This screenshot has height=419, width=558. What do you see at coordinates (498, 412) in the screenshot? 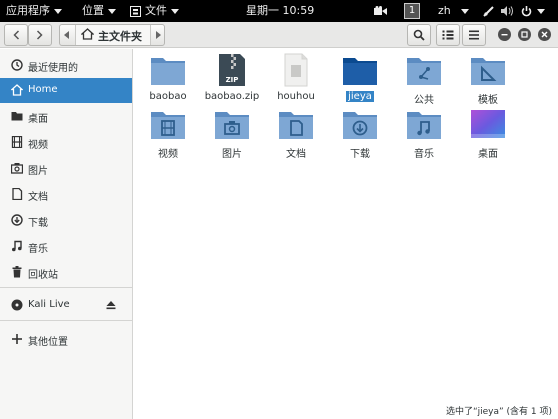
I see `status-bar: 选中了“jieya” (含有 1 项)` at bounding box center [498, 412].